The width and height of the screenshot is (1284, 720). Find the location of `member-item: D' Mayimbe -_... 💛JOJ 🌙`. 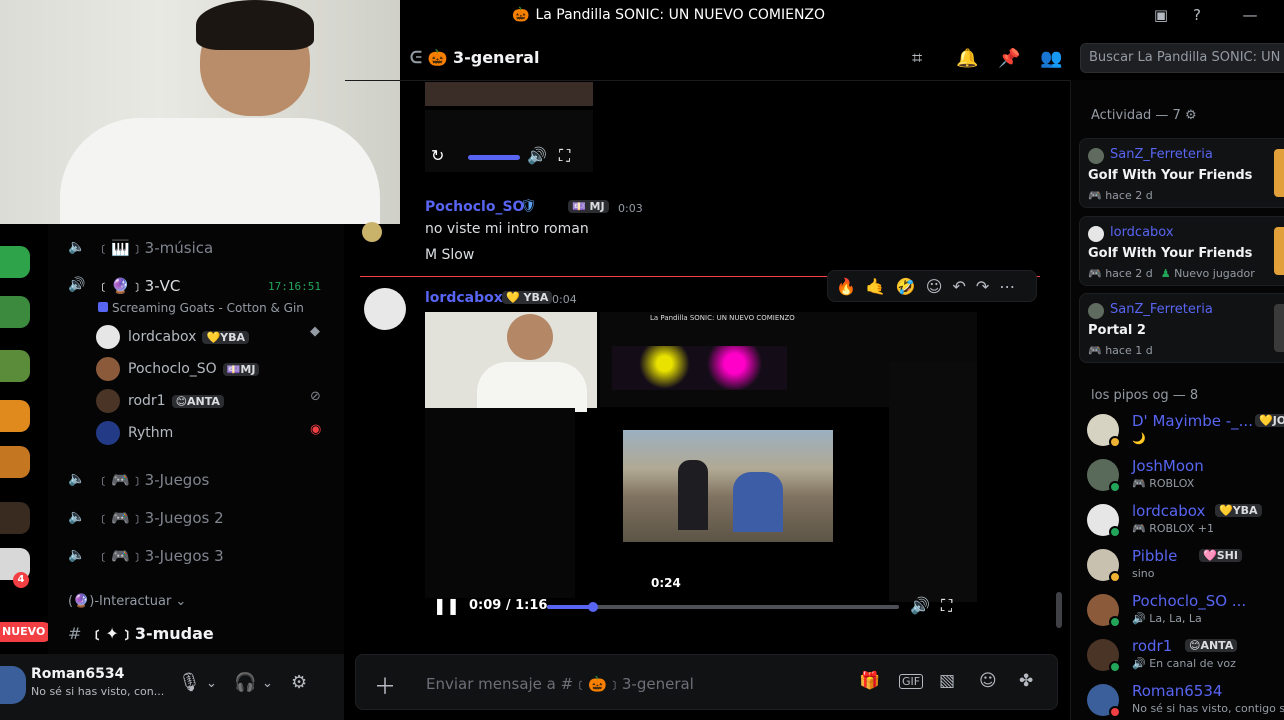

member-item: D' Mayimbe -_... 💛JOJ 🌙 is located at coordinates (1185, 432).